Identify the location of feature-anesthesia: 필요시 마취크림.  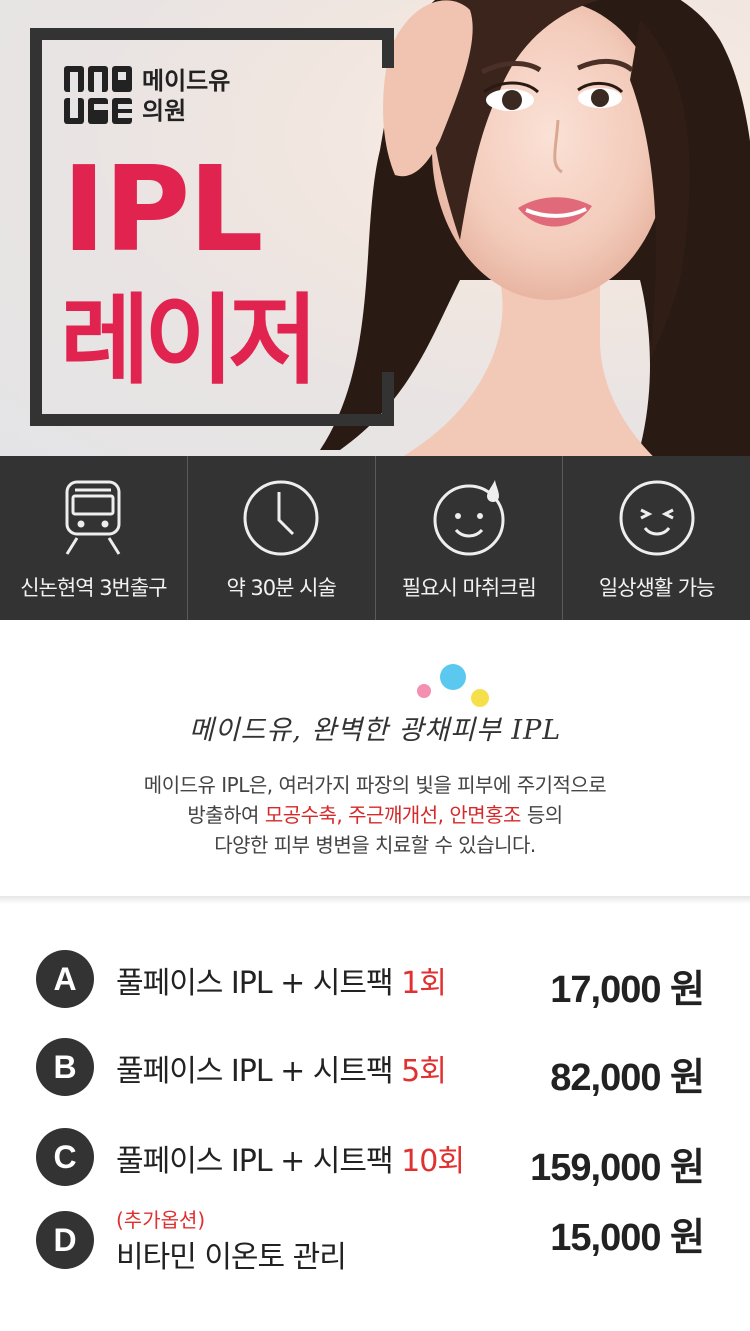
(470, 538).